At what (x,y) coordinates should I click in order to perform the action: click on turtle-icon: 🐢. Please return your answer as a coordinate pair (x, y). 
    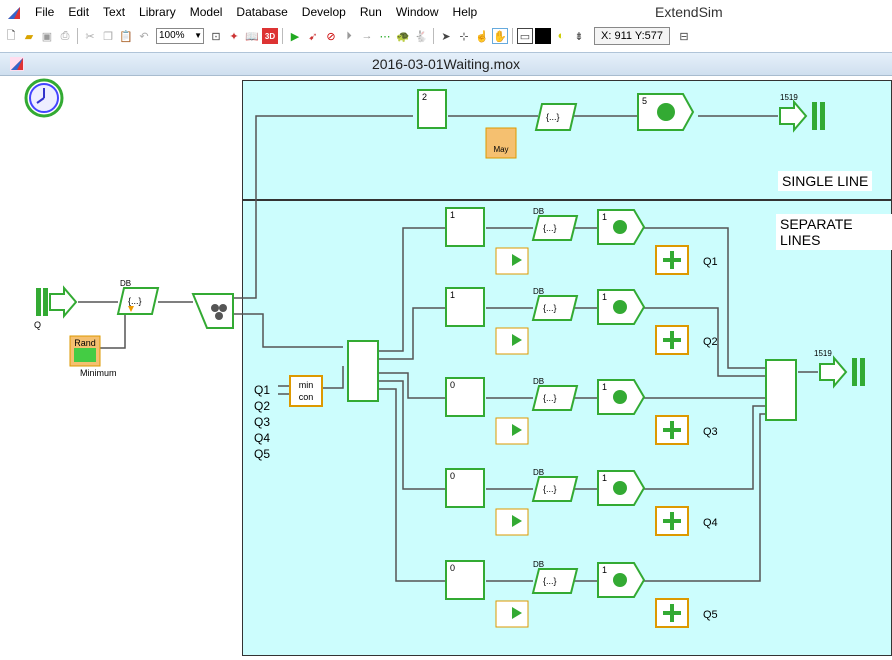
    Looking at the image, I should click on (403, 36).